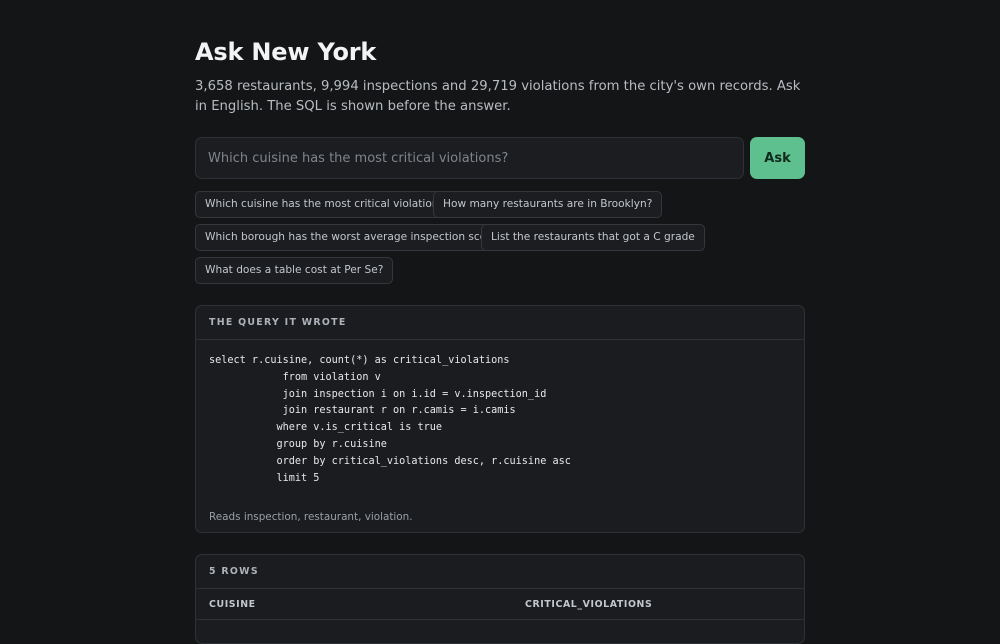 The image size is (1000, 644). What do you see at coordinates (500, 599) in the screenshot?
I see `results-panel: 5 ROWS CUISINE CRITICAL_VIOLATIONS` at bounding box center [500, 599].